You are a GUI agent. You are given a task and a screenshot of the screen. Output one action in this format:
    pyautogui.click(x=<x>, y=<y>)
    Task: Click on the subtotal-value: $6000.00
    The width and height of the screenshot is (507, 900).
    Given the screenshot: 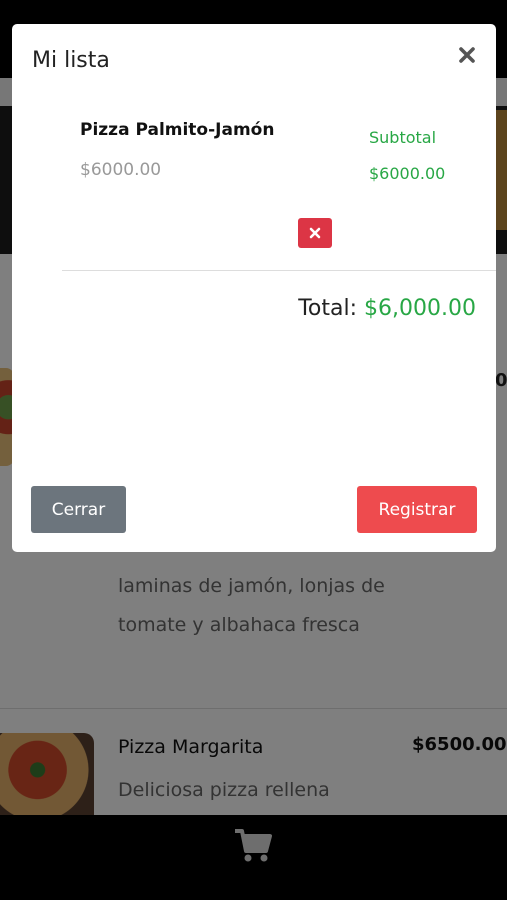 What is the action you would take?
    pyautogui.click(x=407, y=173)
    